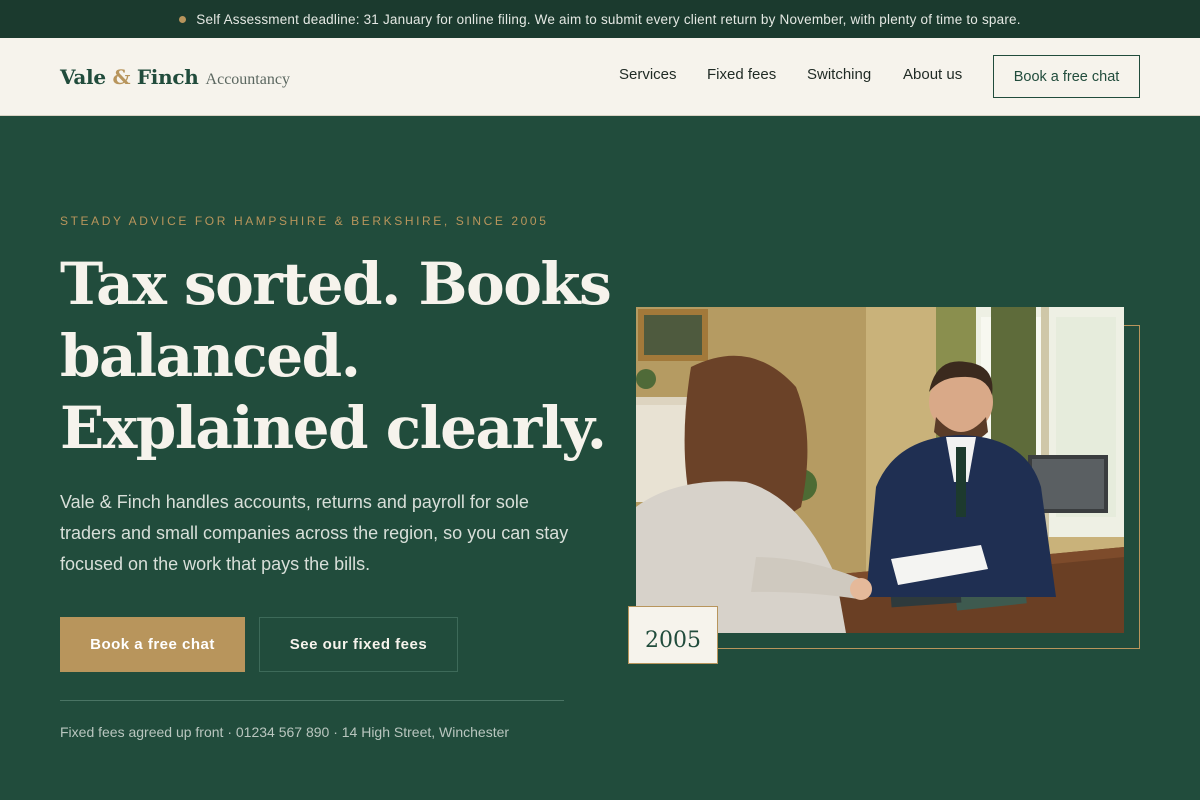  I want to click on year-badge: 2005, so click(673, 635).